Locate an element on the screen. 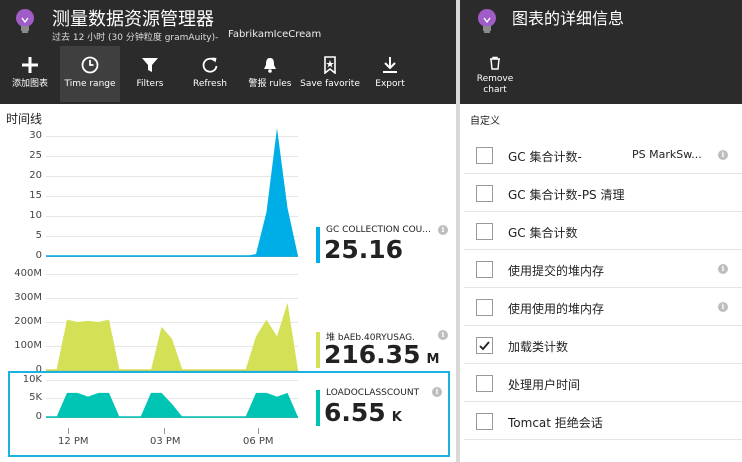 Image resolution: width=742 pixels, height=462 pixels. save-favorite-button: Save favorite is located at coordinates (330, 74).